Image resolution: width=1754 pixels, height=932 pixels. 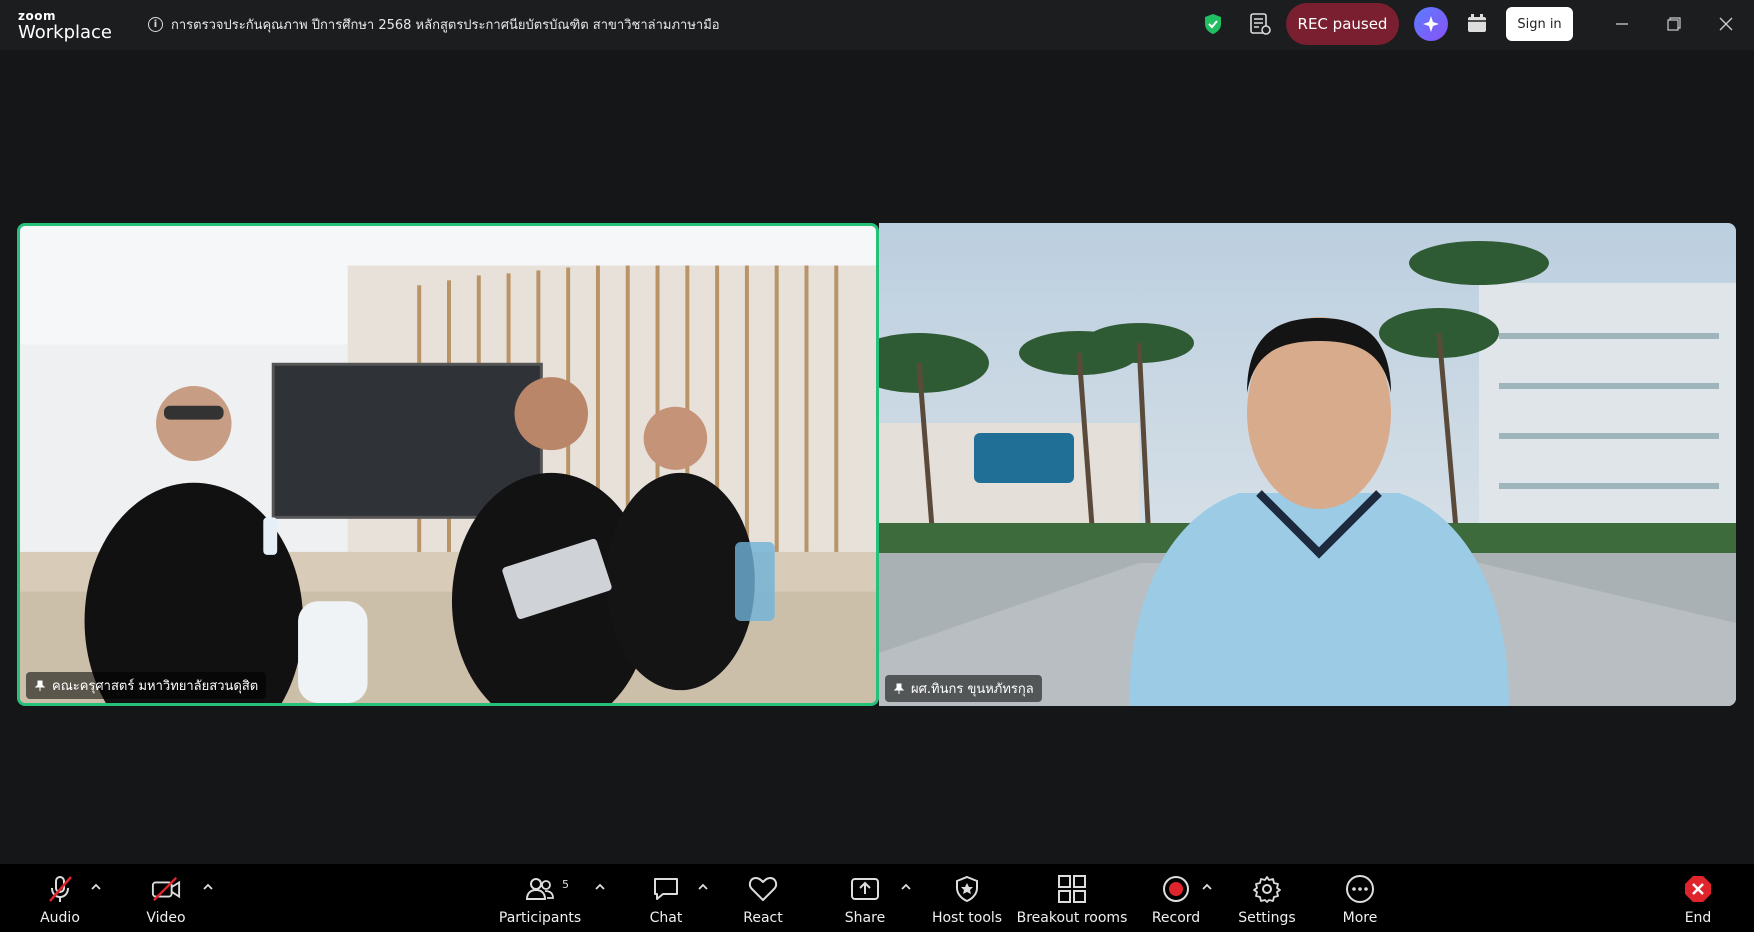 I want to click on host-tools-button: Host tools, so click(x=967, y=898).